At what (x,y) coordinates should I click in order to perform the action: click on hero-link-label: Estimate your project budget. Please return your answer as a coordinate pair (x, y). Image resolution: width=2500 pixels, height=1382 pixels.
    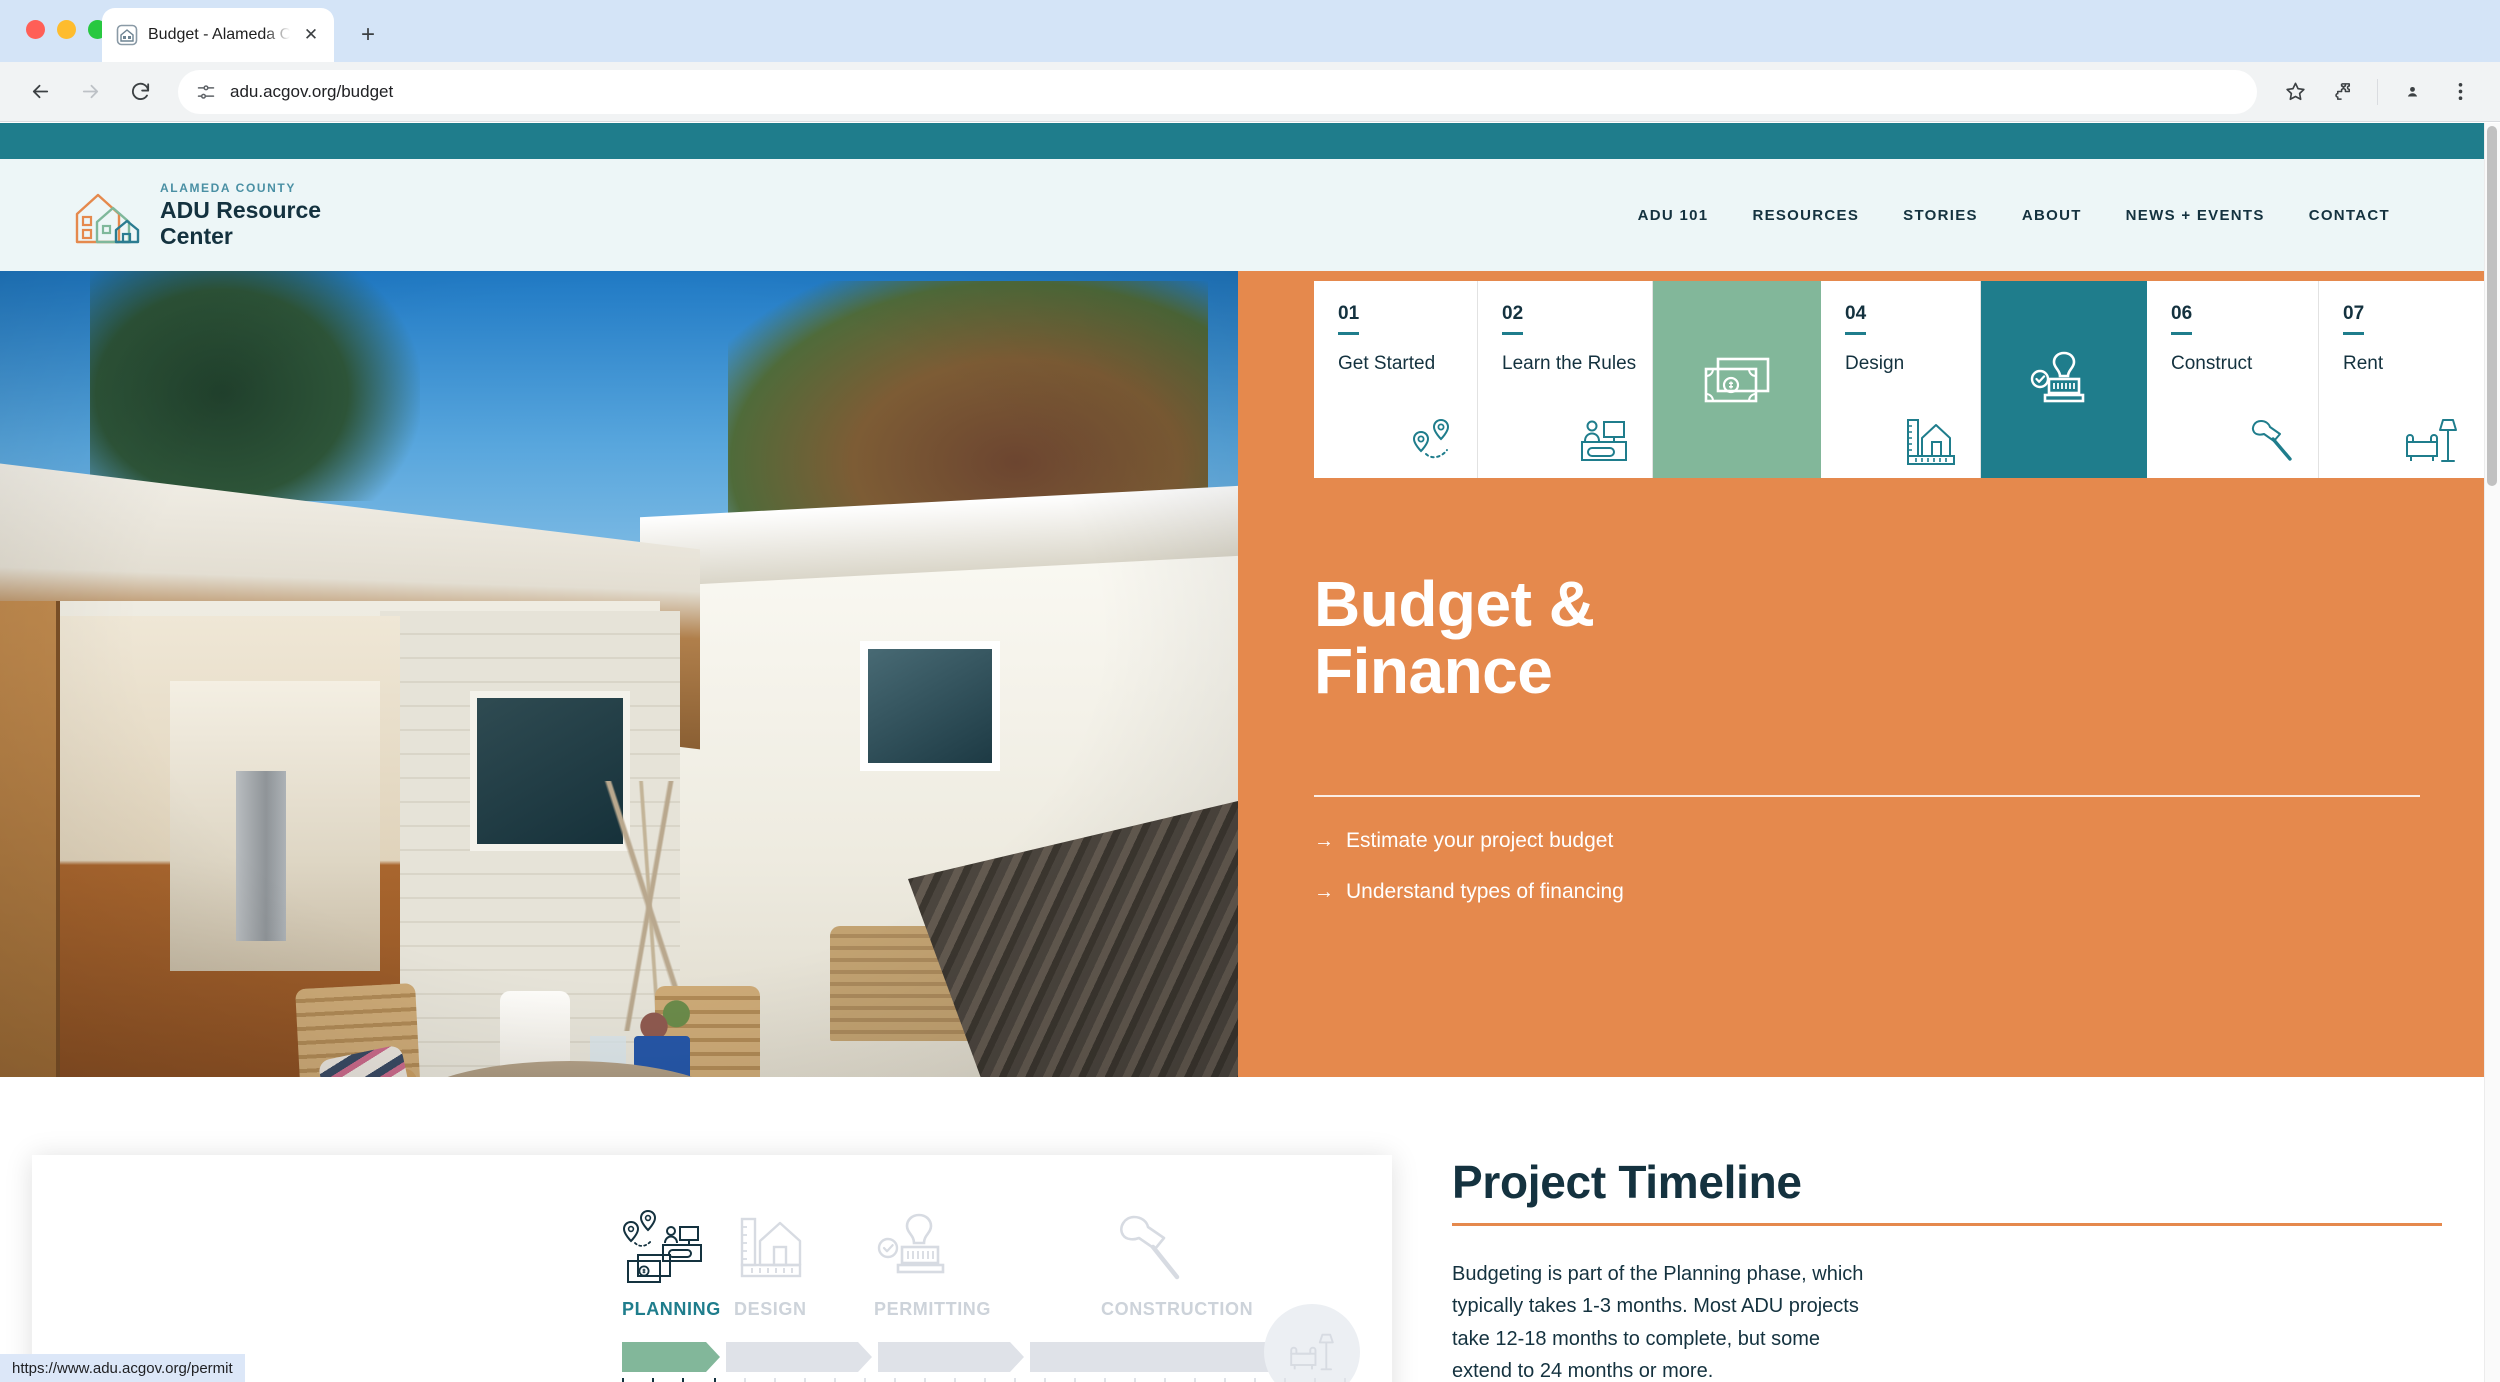
    Looking at the image, I should click on (1480, 841).